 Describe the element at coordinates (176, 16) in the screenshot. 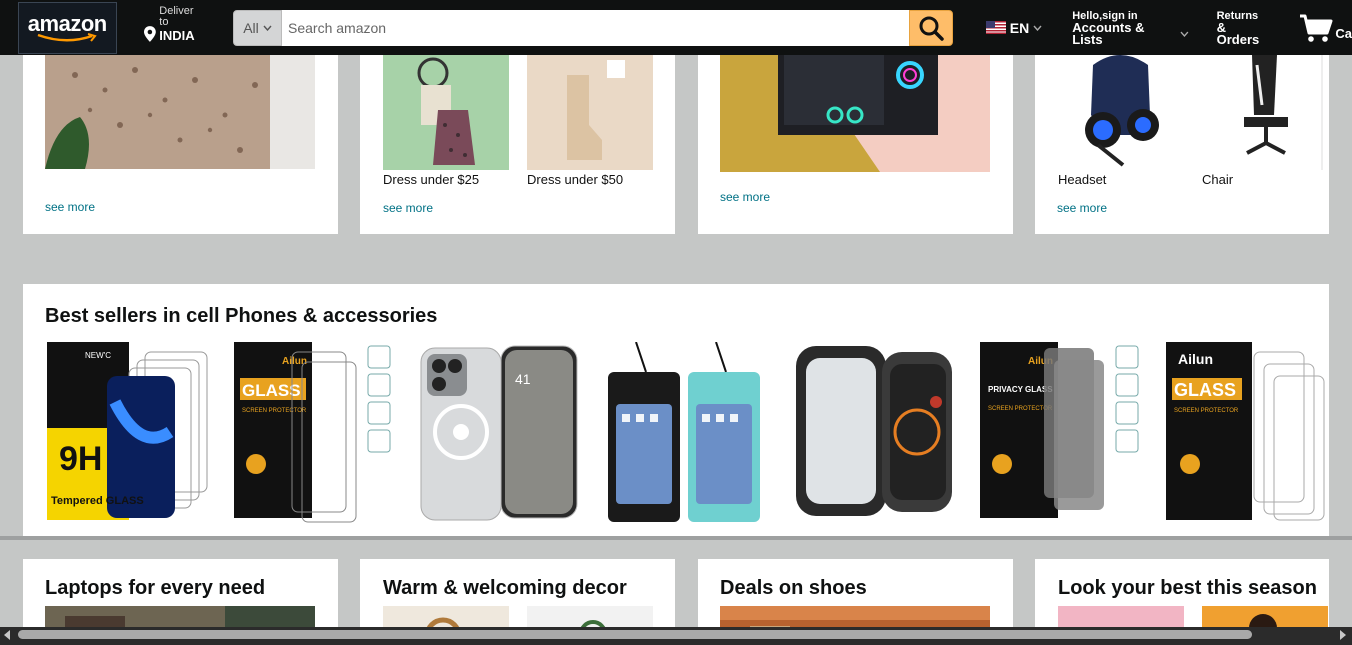

I see `deliver-label: Deliver to` at that location.